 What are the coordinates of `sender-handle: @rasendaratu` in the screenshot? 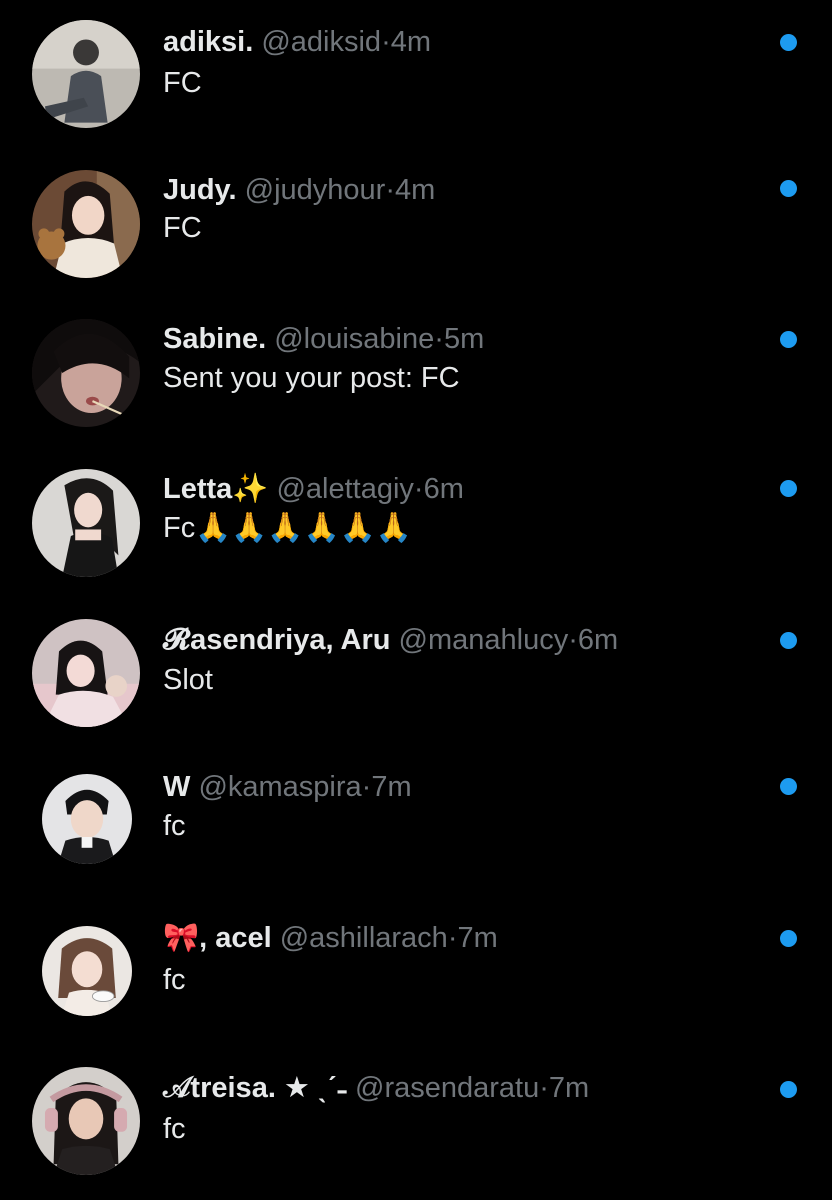 It's located at (447, 1088).